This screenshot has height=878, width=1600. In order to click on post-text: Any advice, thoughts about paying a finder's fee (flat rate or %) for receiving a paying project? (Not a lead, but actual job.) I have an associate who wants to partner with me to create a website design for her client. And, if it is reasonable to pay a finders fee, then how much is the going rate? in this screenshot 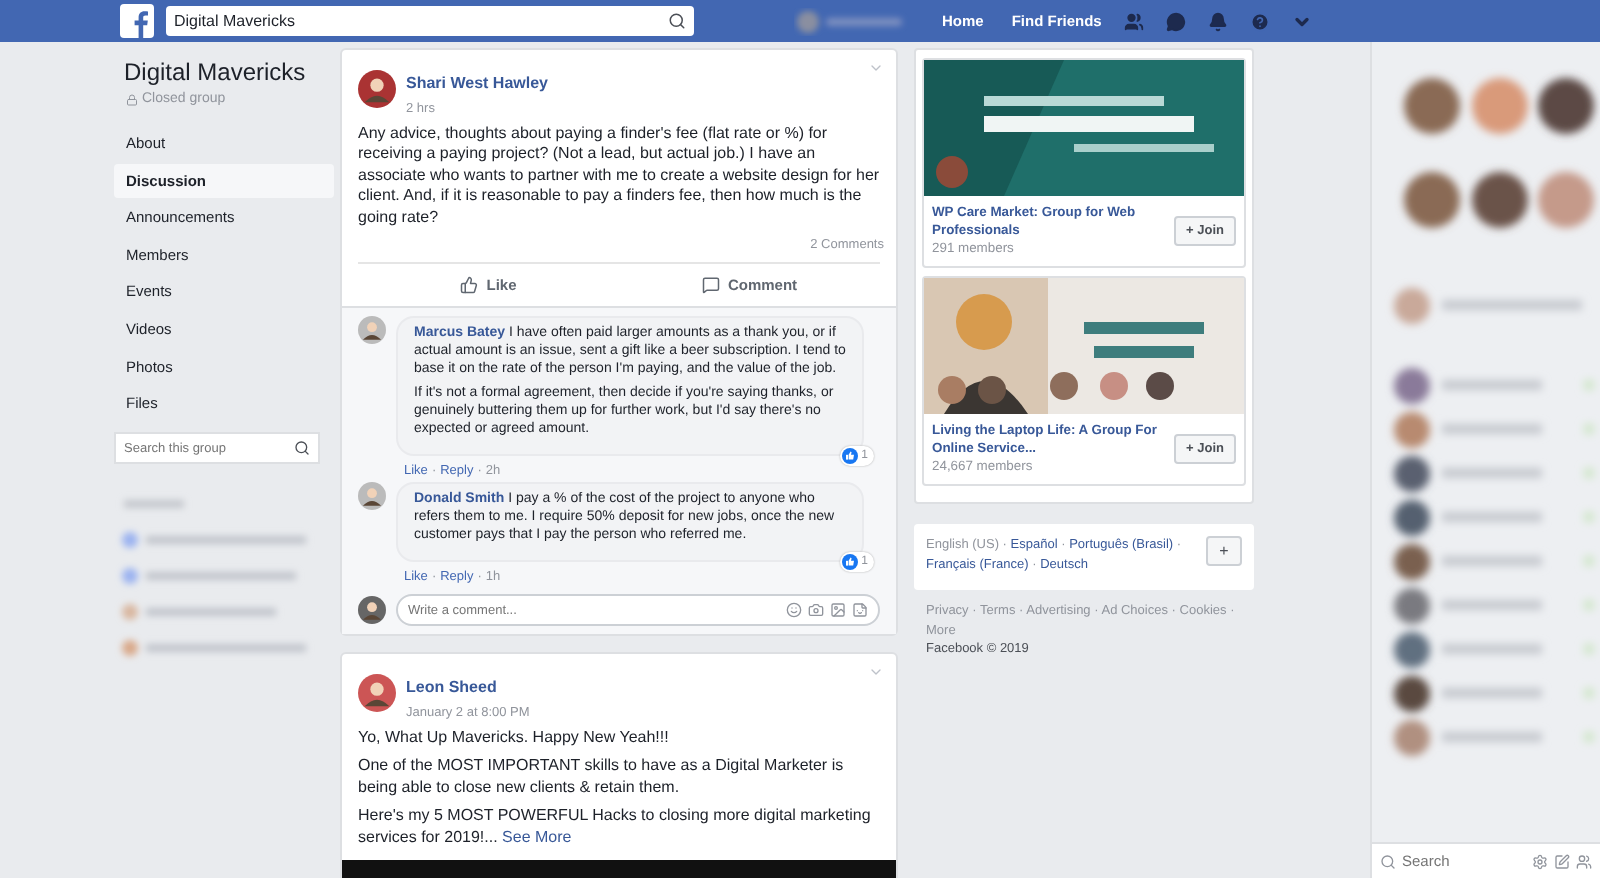, I will do `click(619, 176)`.